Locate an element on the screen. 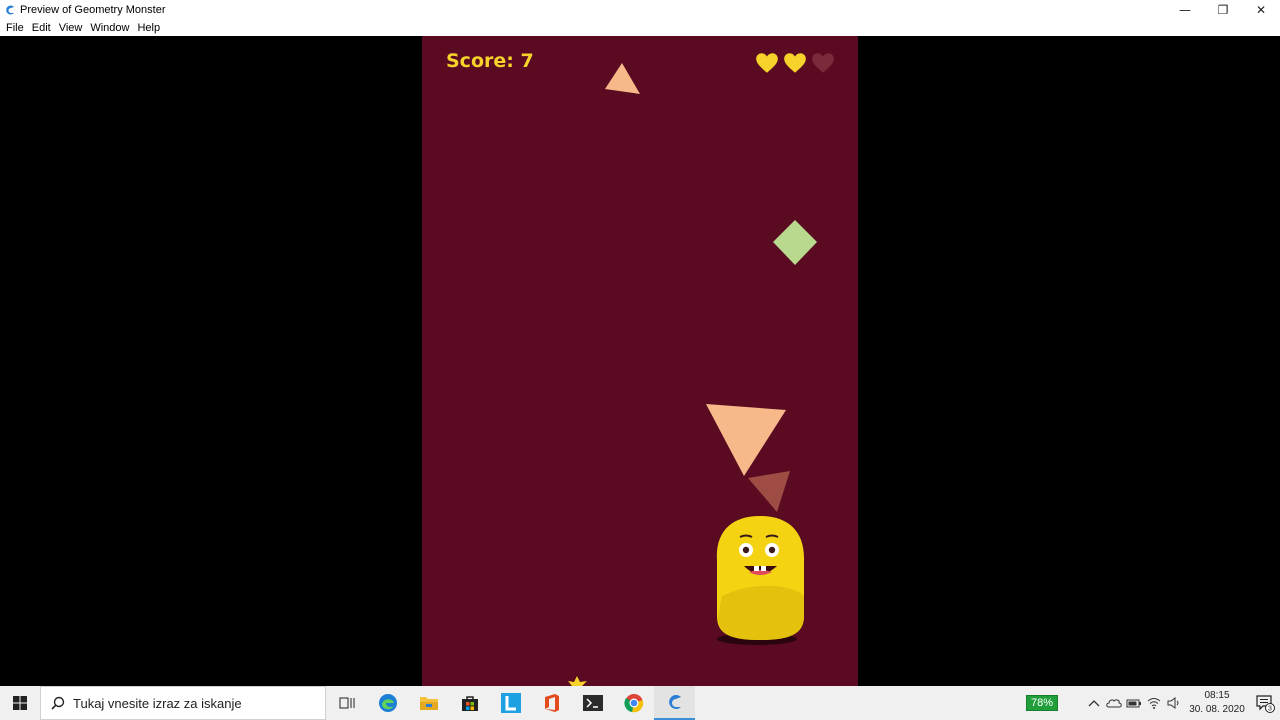 This screenshot has width=1280, height=720. menu-view: View is located at coordinates (71, 28).